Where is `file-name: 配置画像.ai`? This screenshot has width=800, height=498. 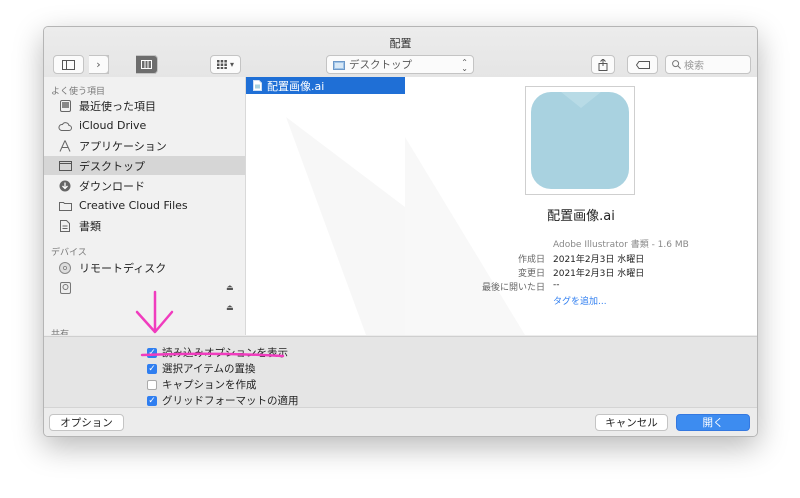
file-name: 配置画像.ai is located at coordinates (296, 86).